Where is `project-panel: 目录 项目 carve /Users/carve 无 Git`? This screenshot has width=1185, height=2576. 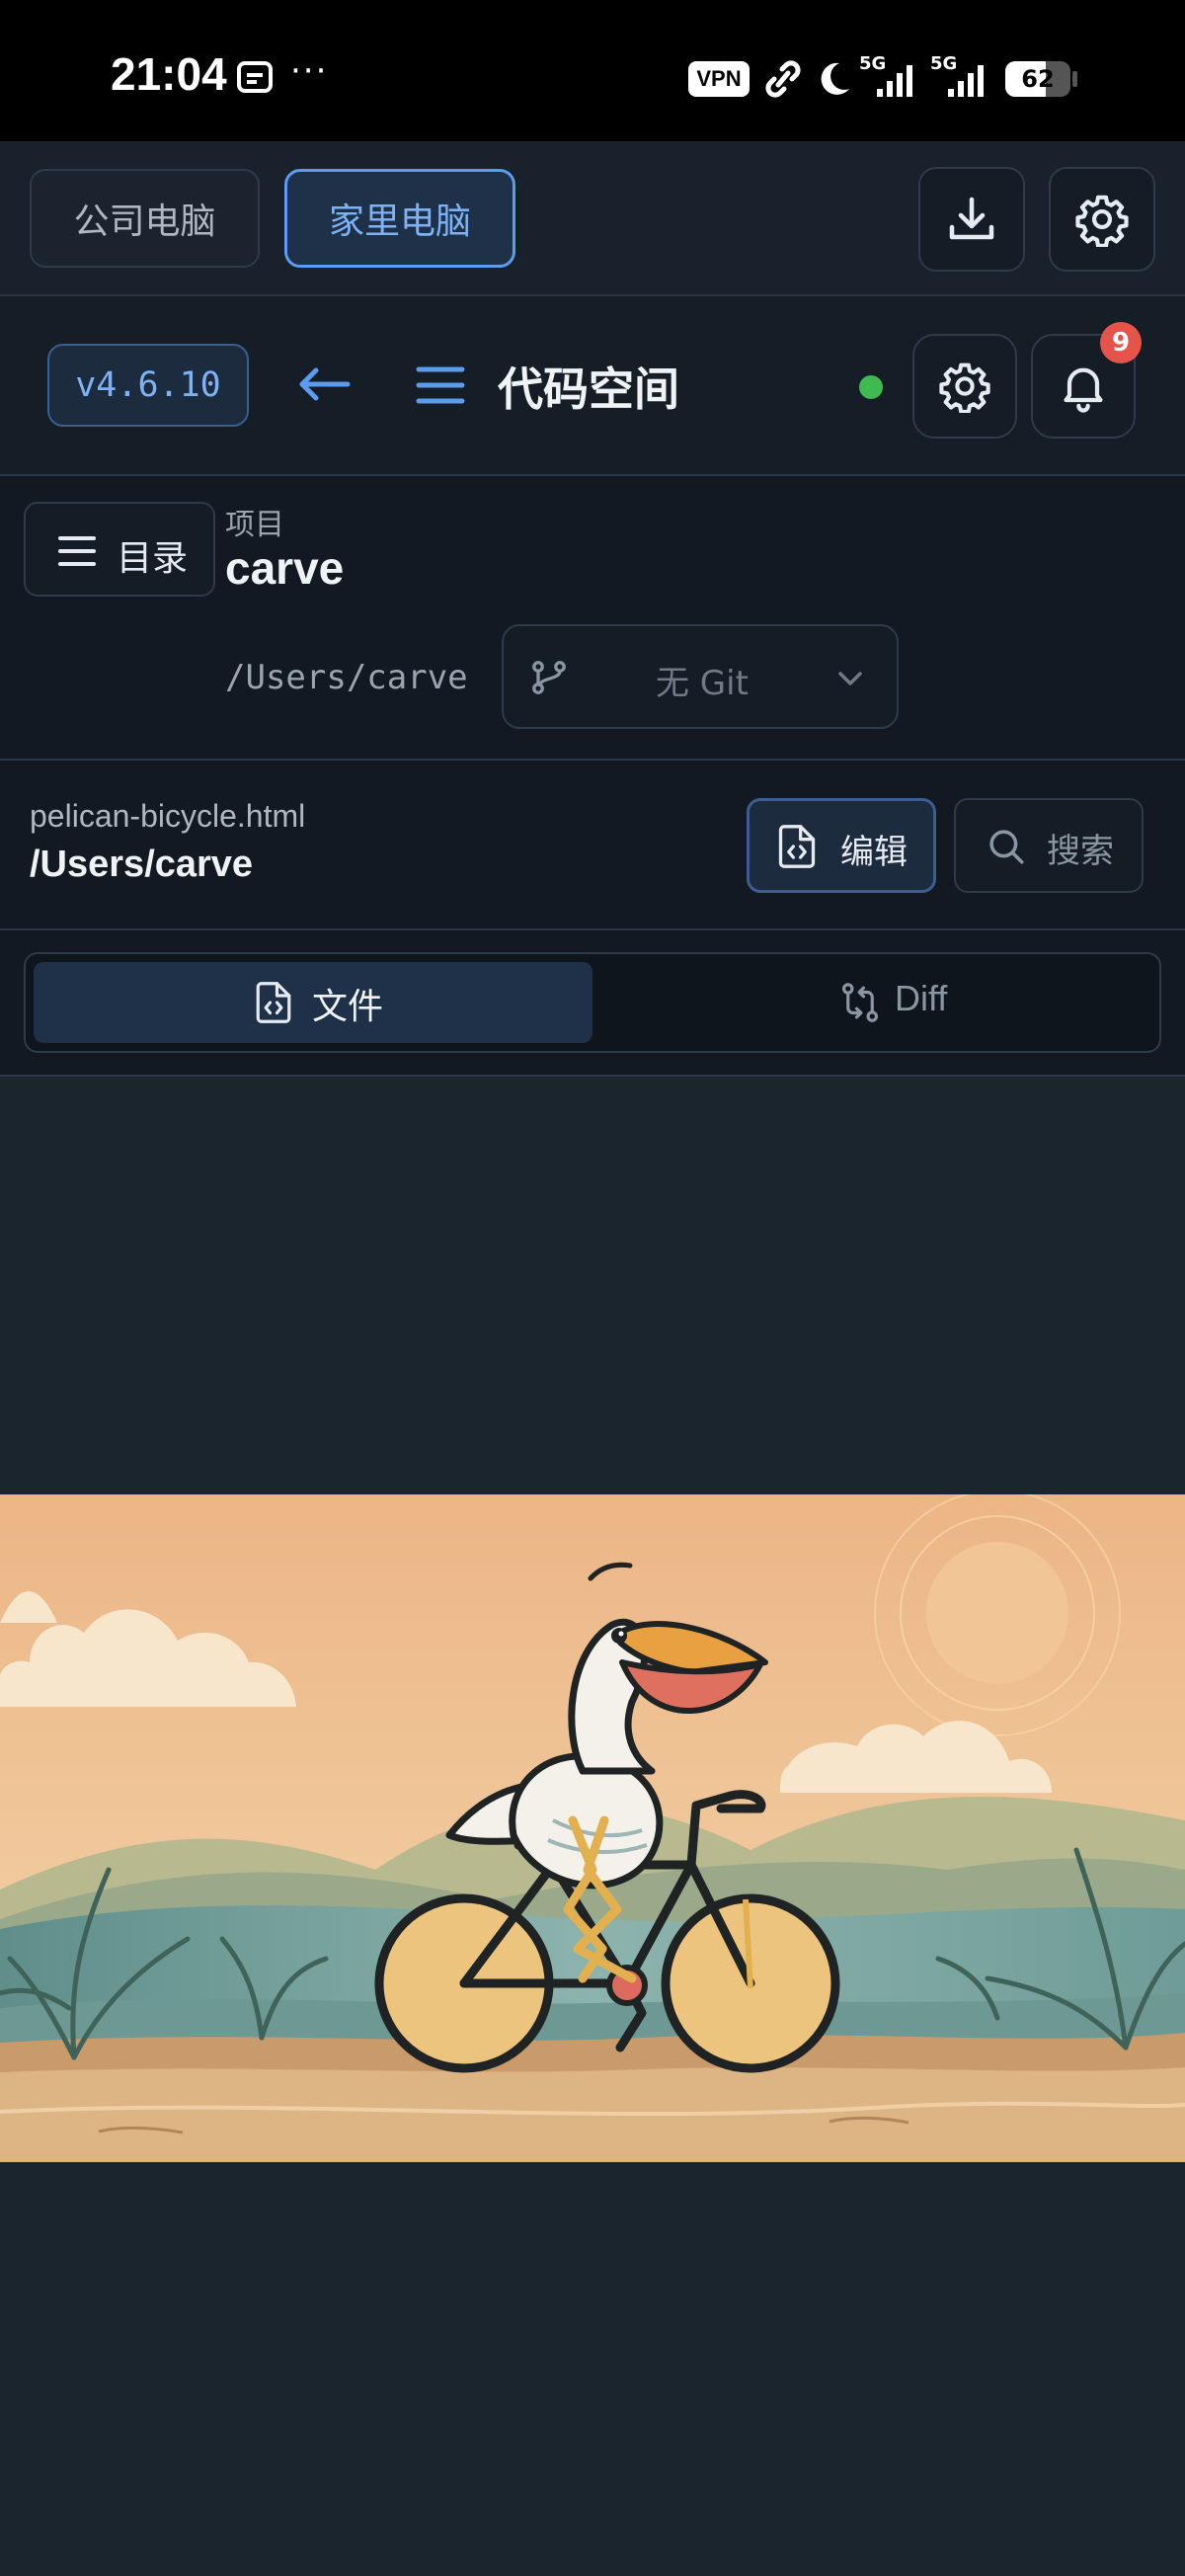
project-panel: 目录 项目 carve /Users/carve 无 Git is located at coordinates (592, 618).